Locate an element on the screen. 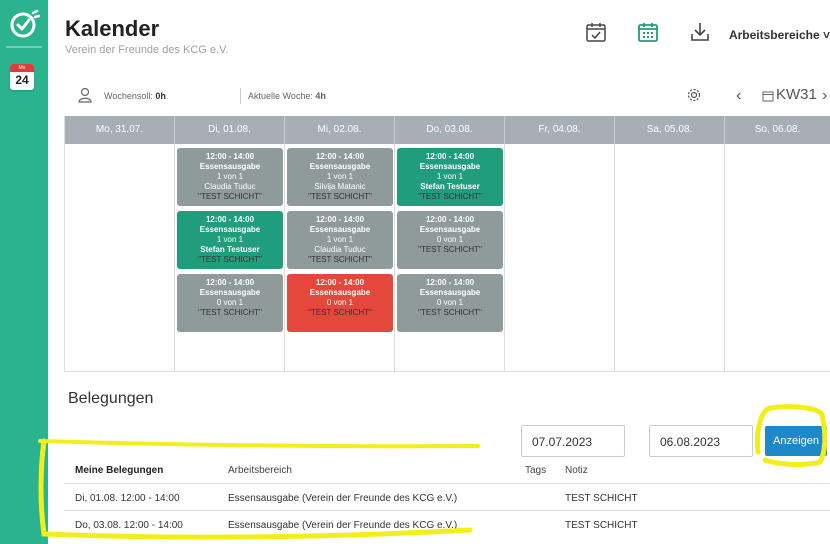 This screenshot has width=830, height=544. app-logo-icon is located at coordinates (24, 24).